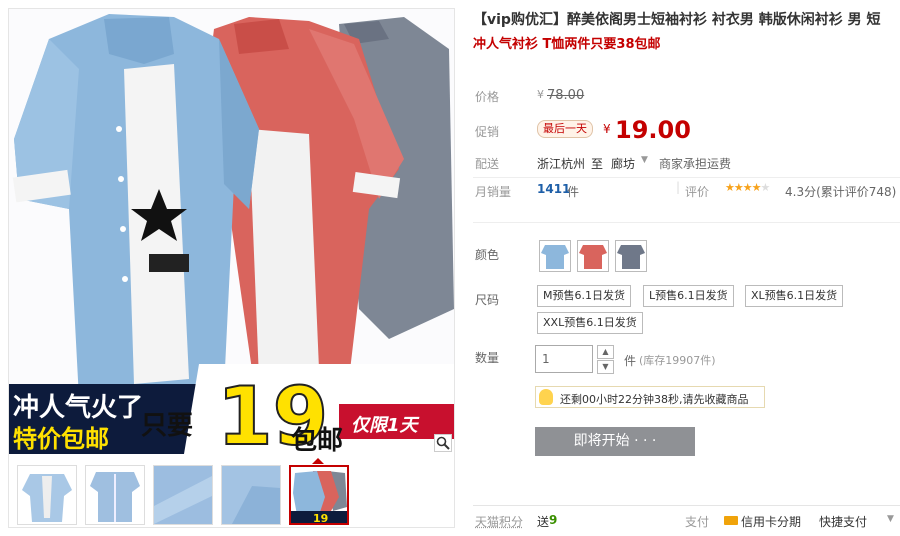 This screenshot has width=900, height=536. What do you see at coordinates (584, 296) in the screenshot?
I see `size-option-m: M预售6.1日发货` at bounding box center [584, 296].